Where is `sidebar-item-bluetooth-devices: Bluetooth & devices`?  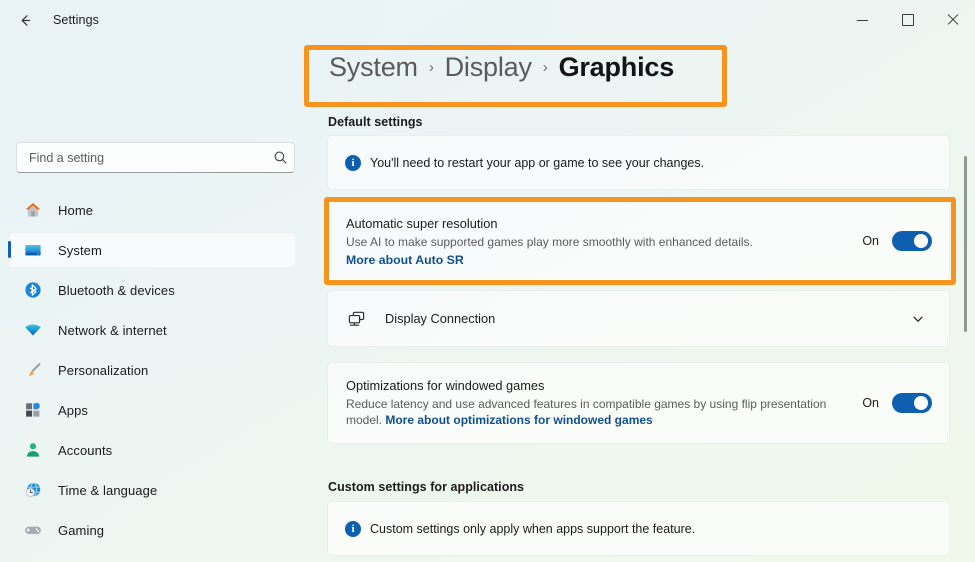 sidebar-item-bluetooth-devices: Bluetooth & devices is located at coordinates (152, 290).